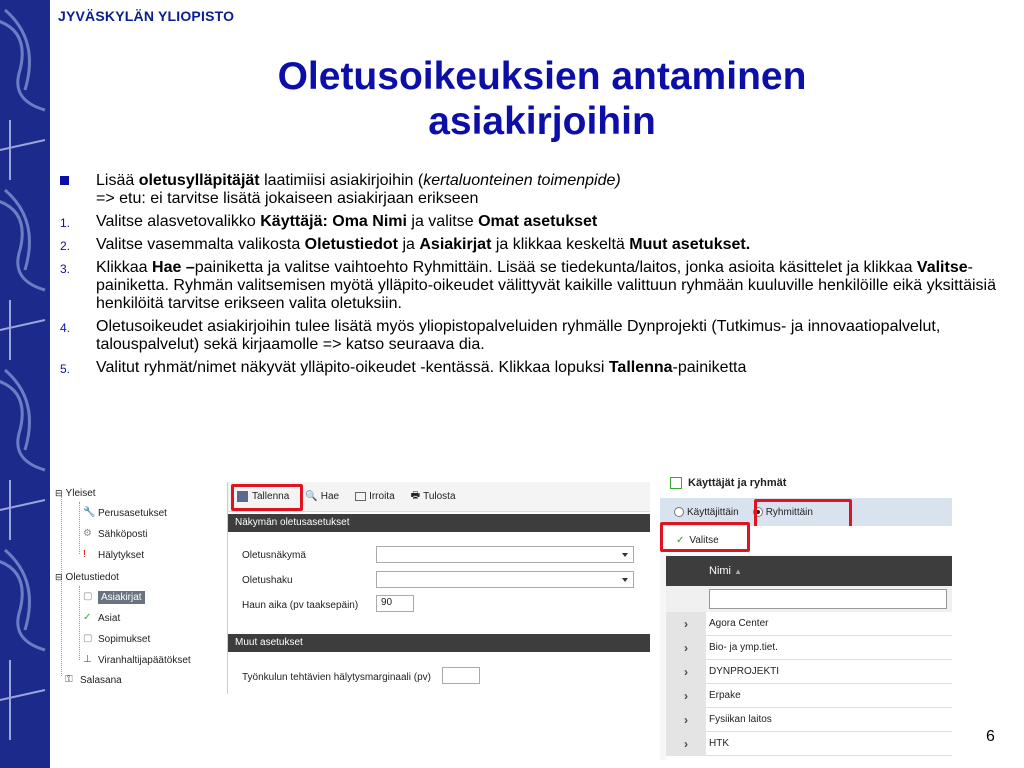  What do you see at coordinates (725, 695) in the screenshot?
I see `row-name: Erpake` at bounding box center [725, 695].